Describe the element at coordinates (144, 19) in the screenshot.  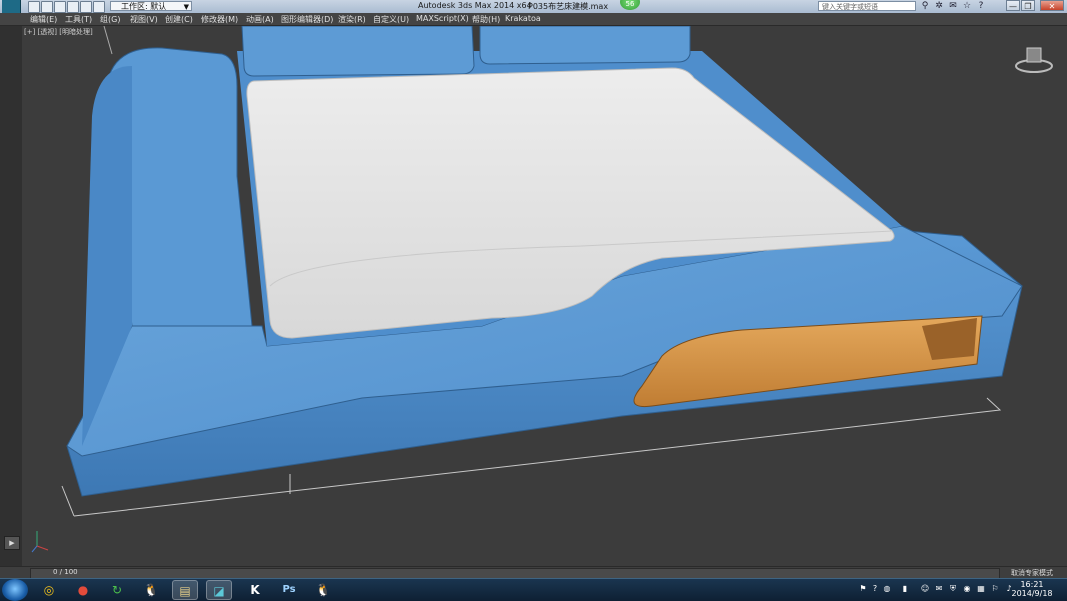
I see `menu-views: 视图(V)` at that location.